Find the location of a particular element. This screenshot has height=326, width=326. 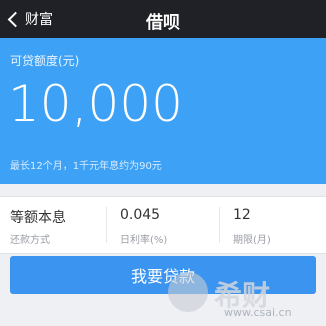

daily-rate-item: 0.045 日利率(%) is located at coordinates (160, 225).